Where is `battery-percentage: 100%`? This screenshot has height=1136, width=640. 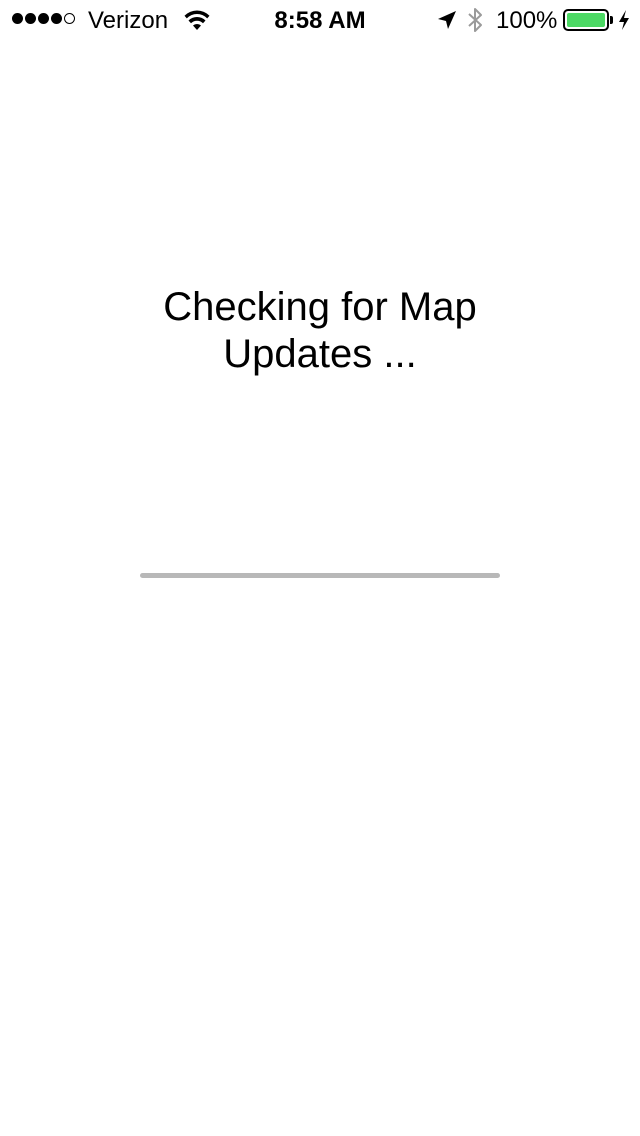 battery-percentage: 100% is located at coordinates (527, 20).